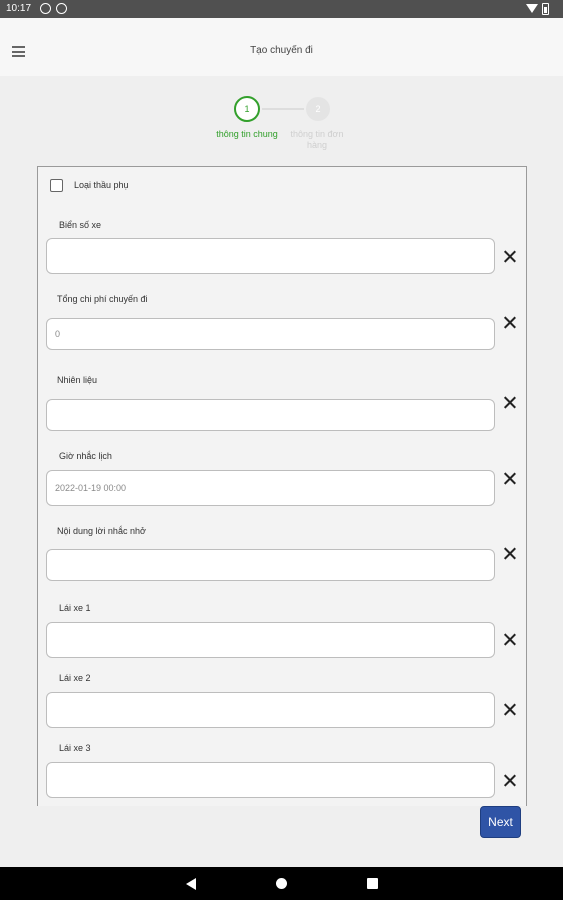  What do you see at coordinates (75, 678) in the screenshot?
I see `driver-2-label: Lái xe 2` at bounding box center [75, 678].